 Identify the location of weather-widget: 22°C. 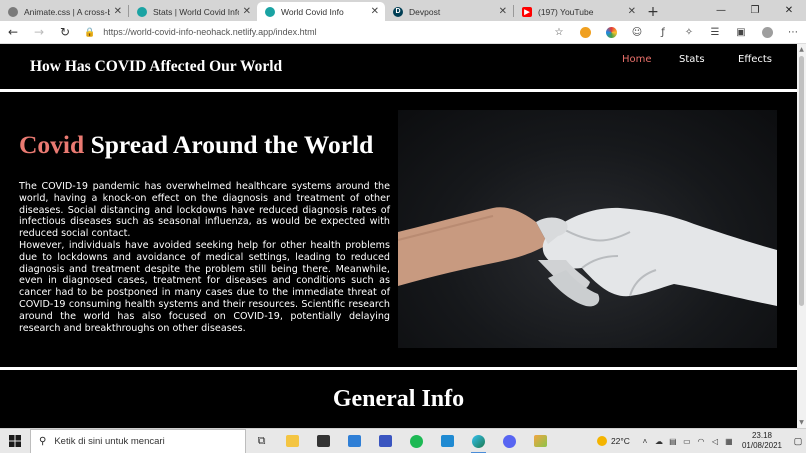
(613, 441).